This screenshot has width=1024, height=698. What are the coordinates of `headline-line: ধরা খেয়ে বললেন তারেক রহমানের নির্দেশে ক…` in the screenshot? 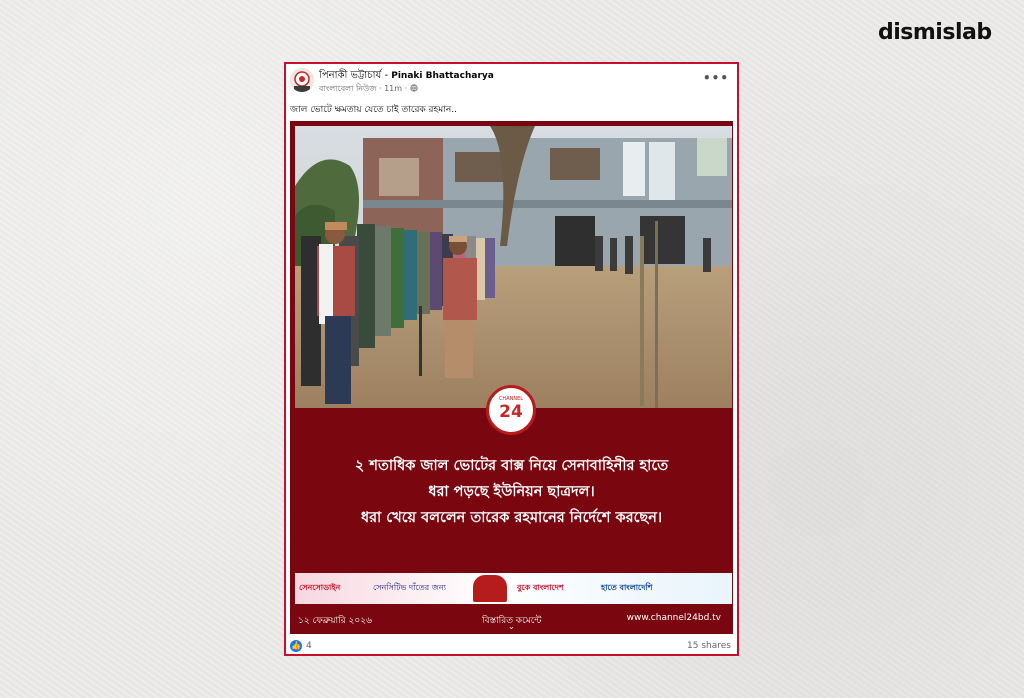 It's located at (511, 518).